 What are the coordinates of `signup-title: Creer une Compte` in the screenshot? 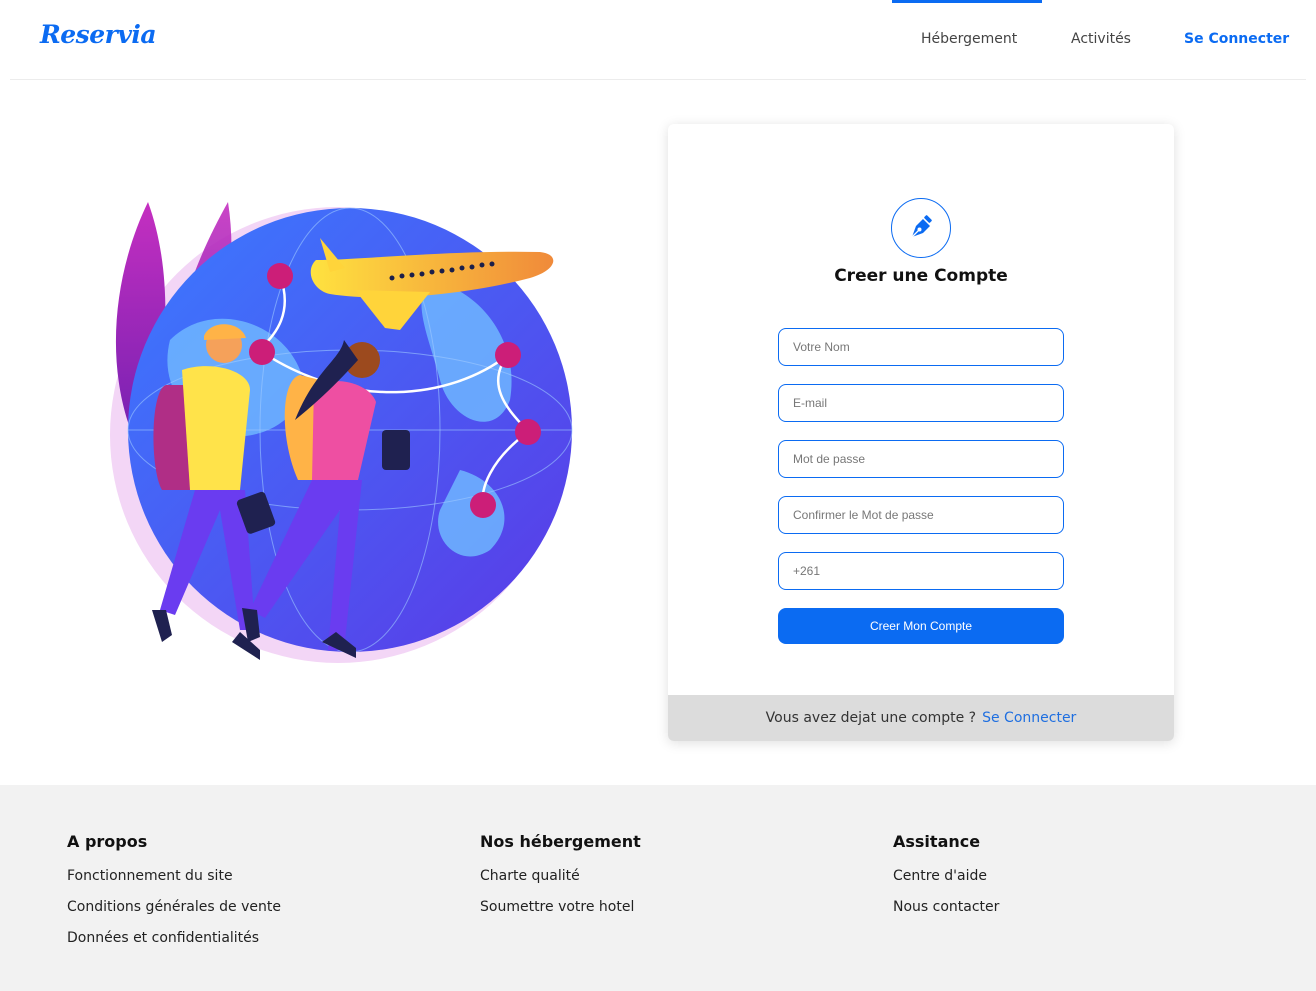 It's located at (921, 276).